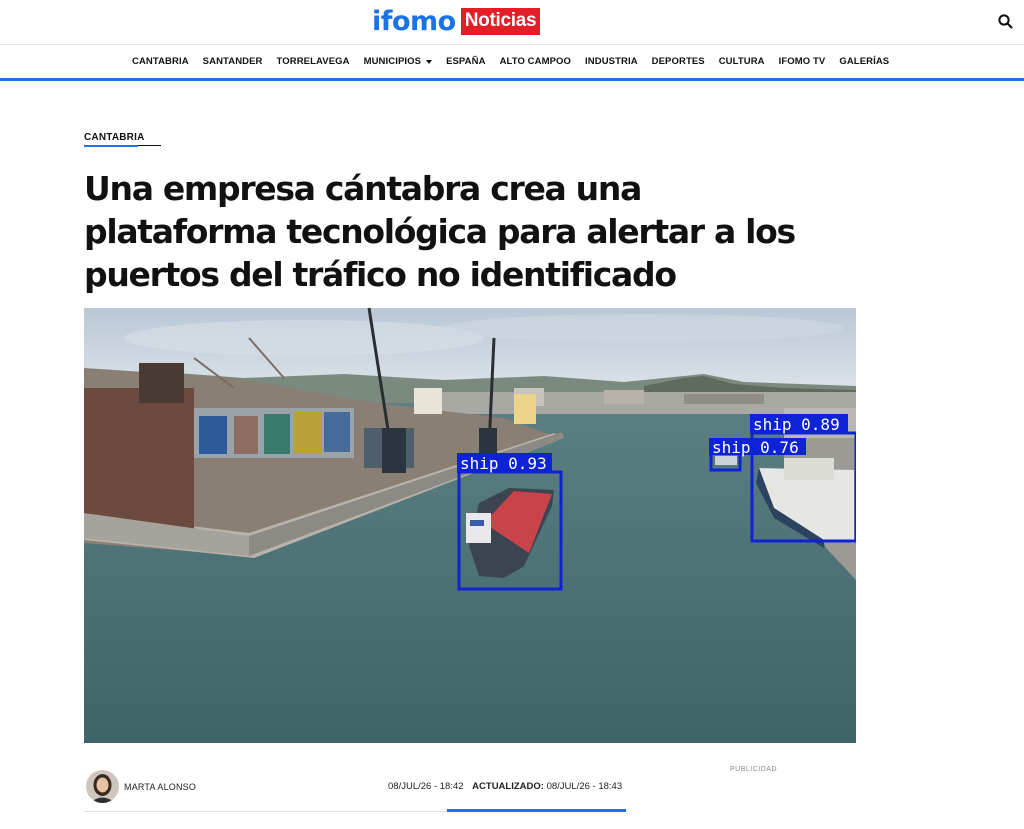 The height and width of the screenshot is (829, 1024). I want to click on nav-label: CULTURA, so click(741, 61).